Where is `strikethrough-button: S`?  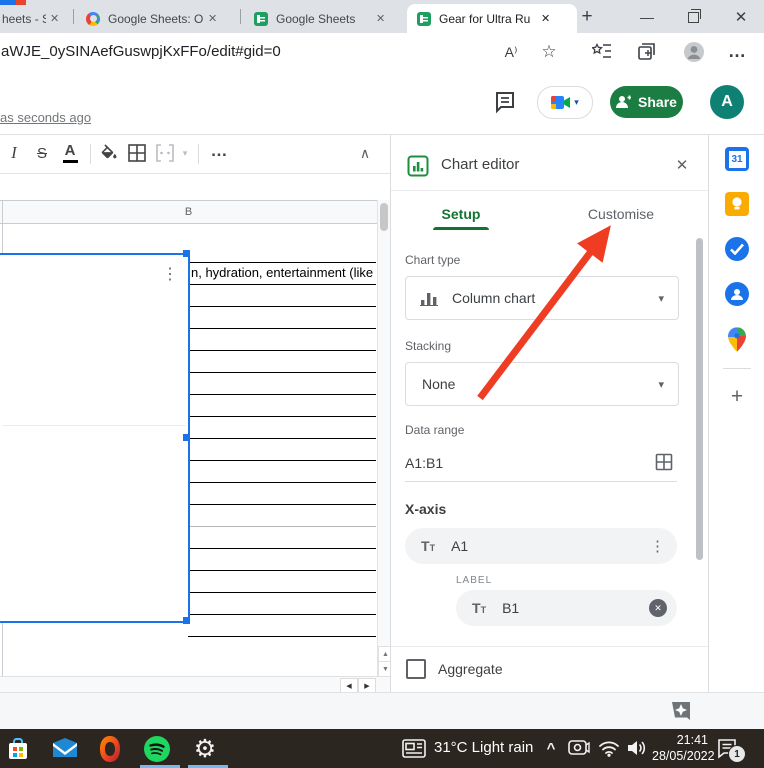
strikethrough-button: S is located at coordinates (42, 153).